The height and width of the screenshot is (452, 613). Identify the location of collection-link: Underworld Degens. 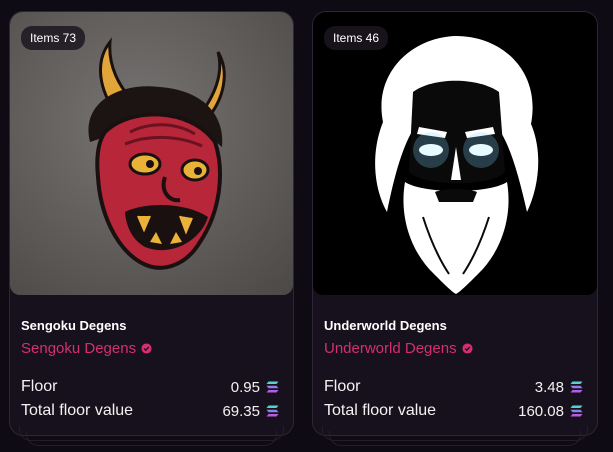
(398, 348).